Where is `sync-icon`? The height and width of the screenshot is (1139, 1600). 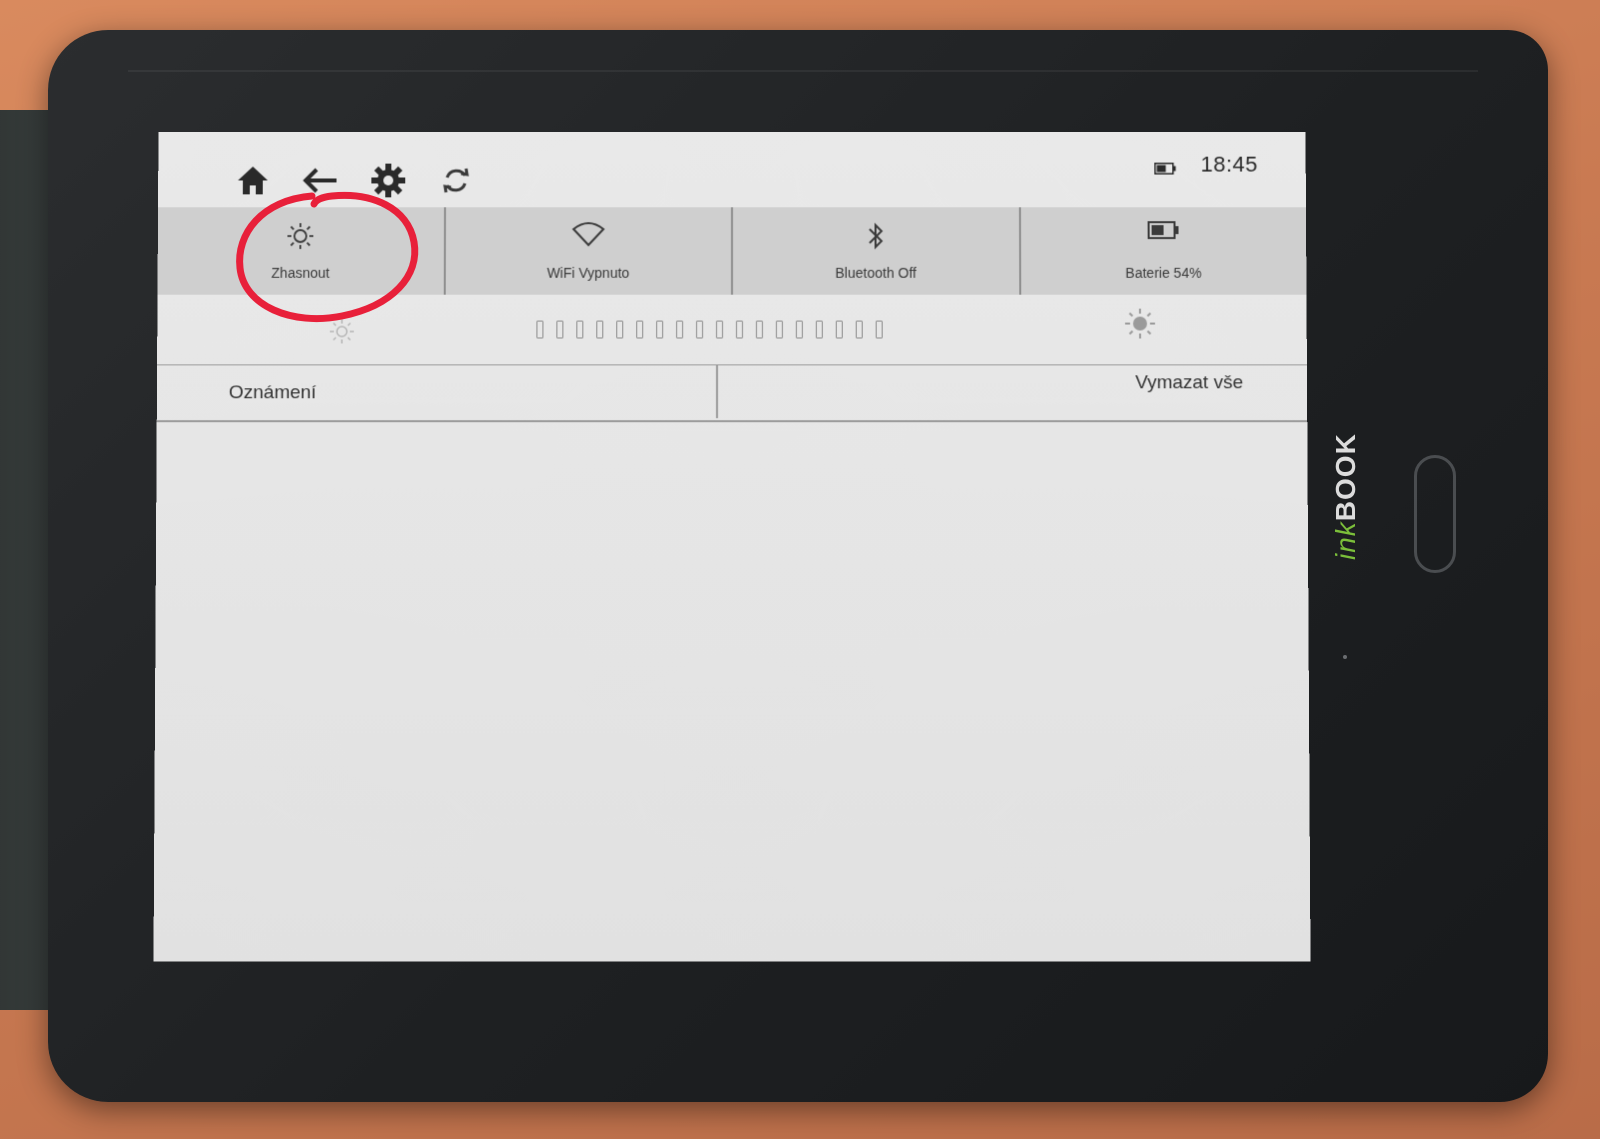
sync-icon is located at coordinates (456, 181).